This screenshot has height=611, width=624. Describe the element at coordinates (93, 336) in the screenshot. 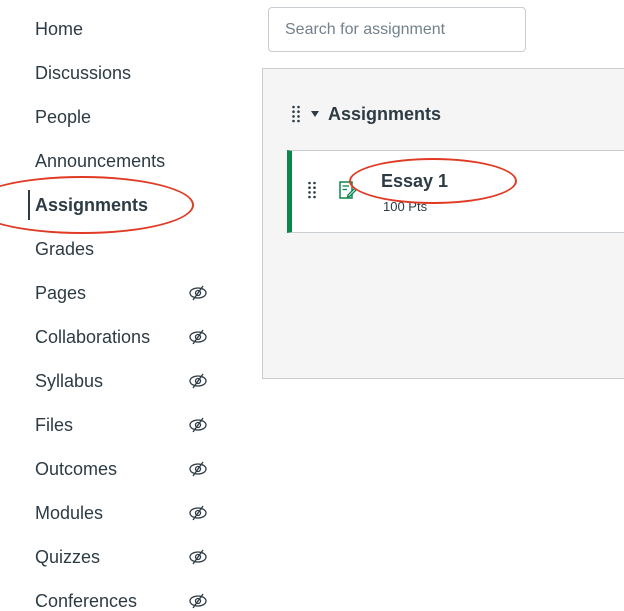

I see `nav-item-label: Collaborations` at that location.